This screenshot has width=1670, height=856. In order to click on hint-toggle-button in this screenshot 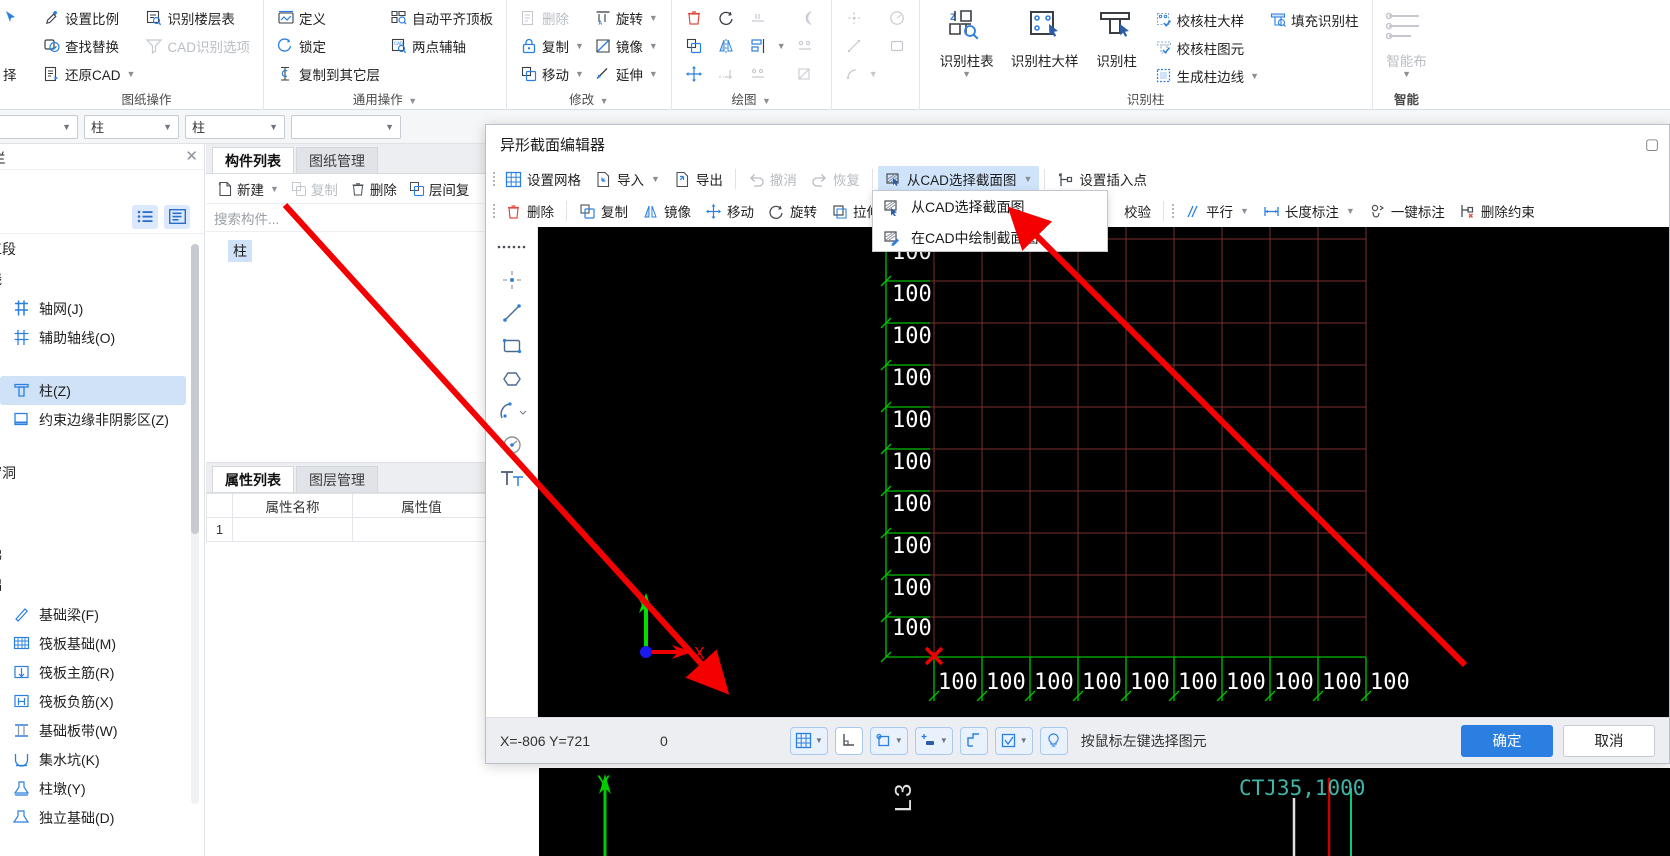, I will do `click(1053, 740)`.